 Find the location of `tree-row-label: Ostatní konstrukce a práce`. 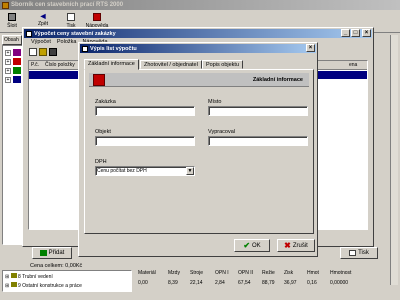

tree-row-label: Ostatní konstrukce a práce is located at coordinates (52, 286).